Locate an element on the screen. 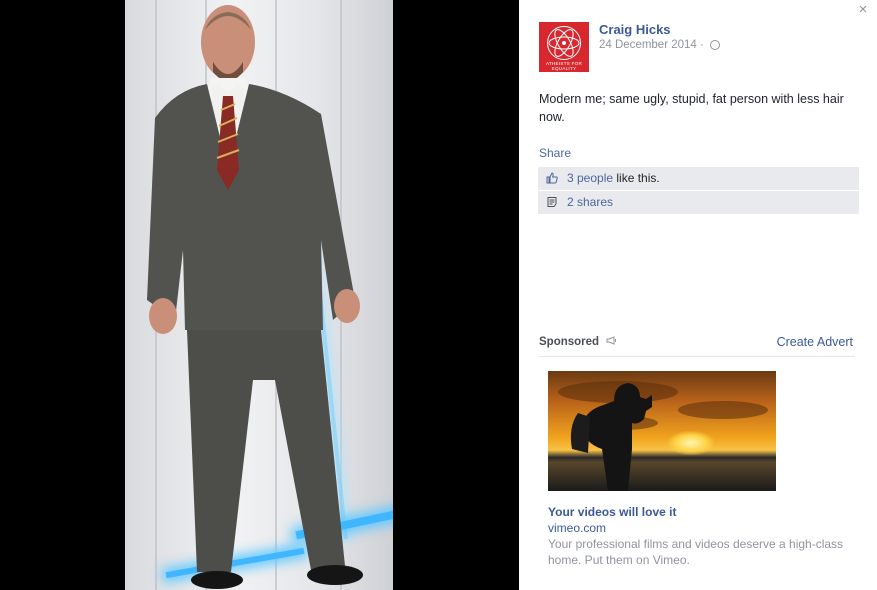 Image resolution: width=877 pixels, height=590 pixels. sponsored-label: Sponsored is located at coordinates (578, 342).